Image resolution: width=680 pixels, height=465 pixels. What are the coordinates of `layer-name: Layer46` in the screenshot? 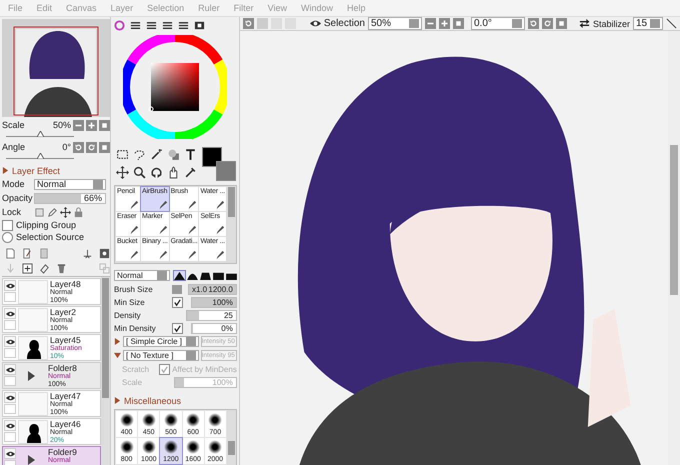 It's located at (65, 424).